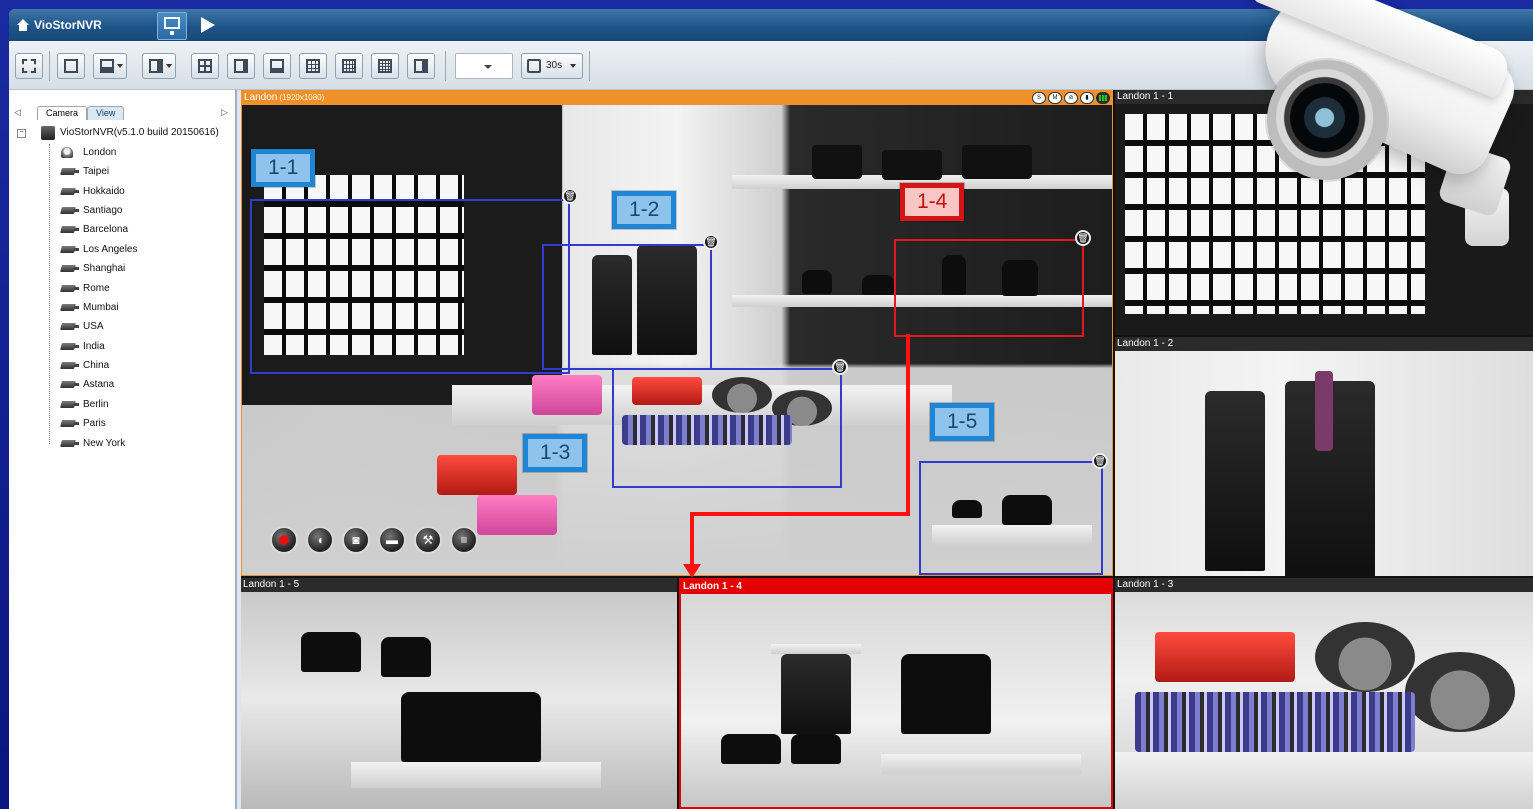  What do you see at coordinates (445, 66) in the screenshot?
I see `toolbar-separator` at bounding box center [445, 66].